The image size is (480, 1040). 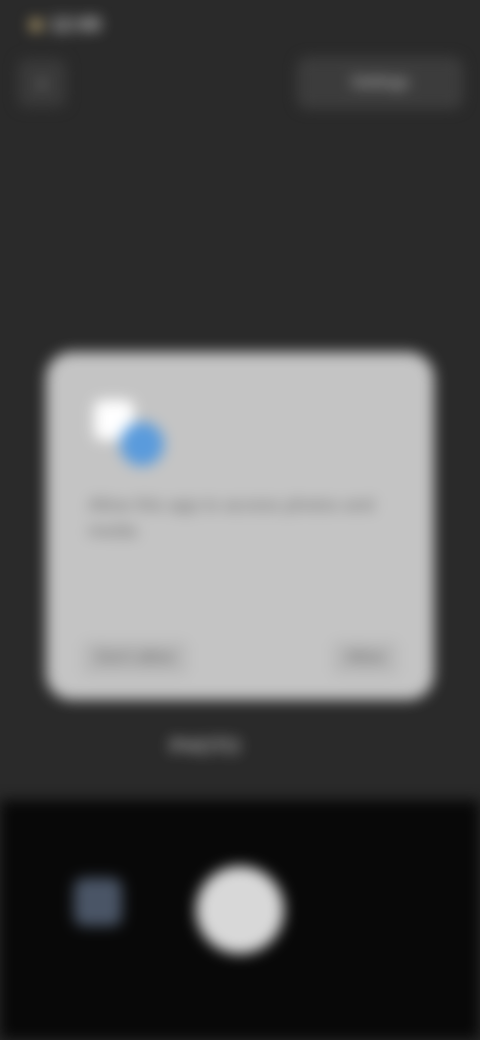 I want to click on cloud-app-icon, so click(x=134, y=434).